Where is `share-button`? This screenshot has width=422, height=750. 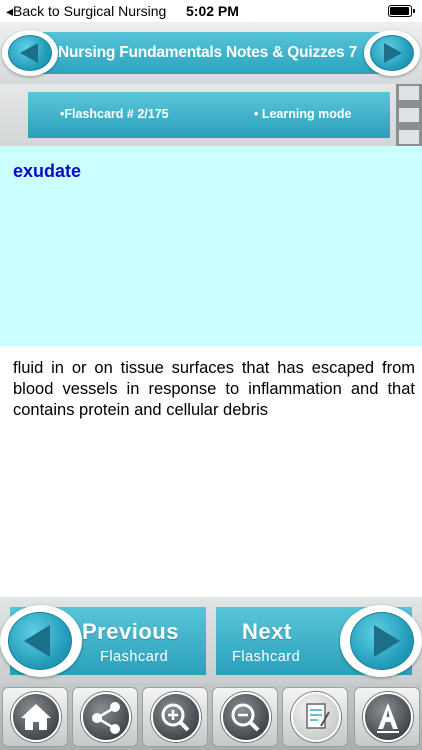
share-button is located at coordinates (105, 717).